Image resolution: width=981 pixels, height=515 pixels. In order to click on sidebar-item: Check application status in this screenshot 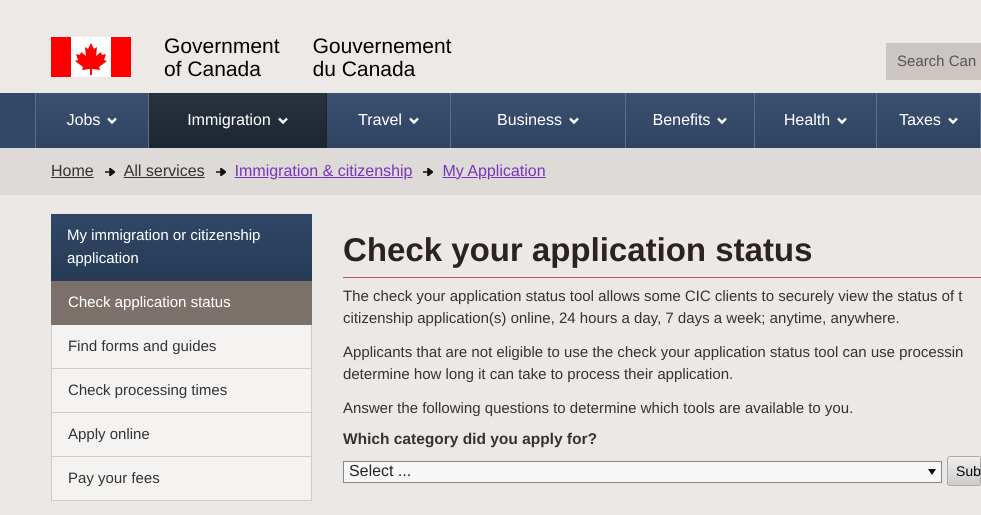, I will do `click(181, 303)`.